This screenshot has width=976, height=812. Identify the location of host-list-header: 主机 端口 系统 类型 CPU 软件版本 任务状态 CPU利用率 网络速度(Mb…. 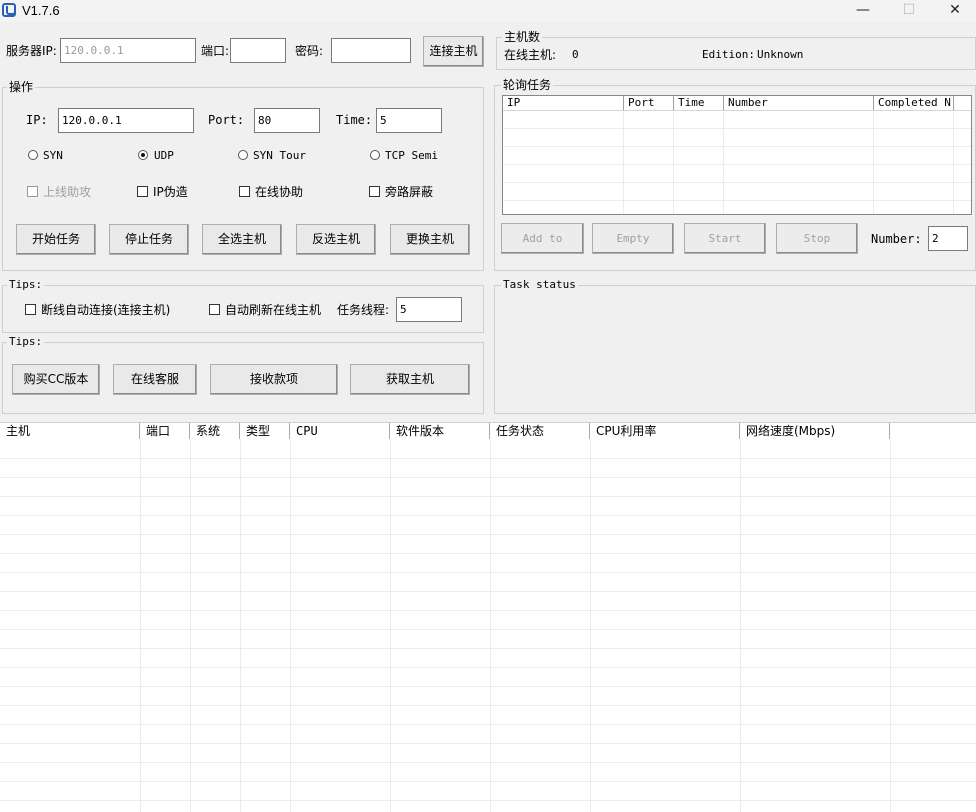
(488, 431).